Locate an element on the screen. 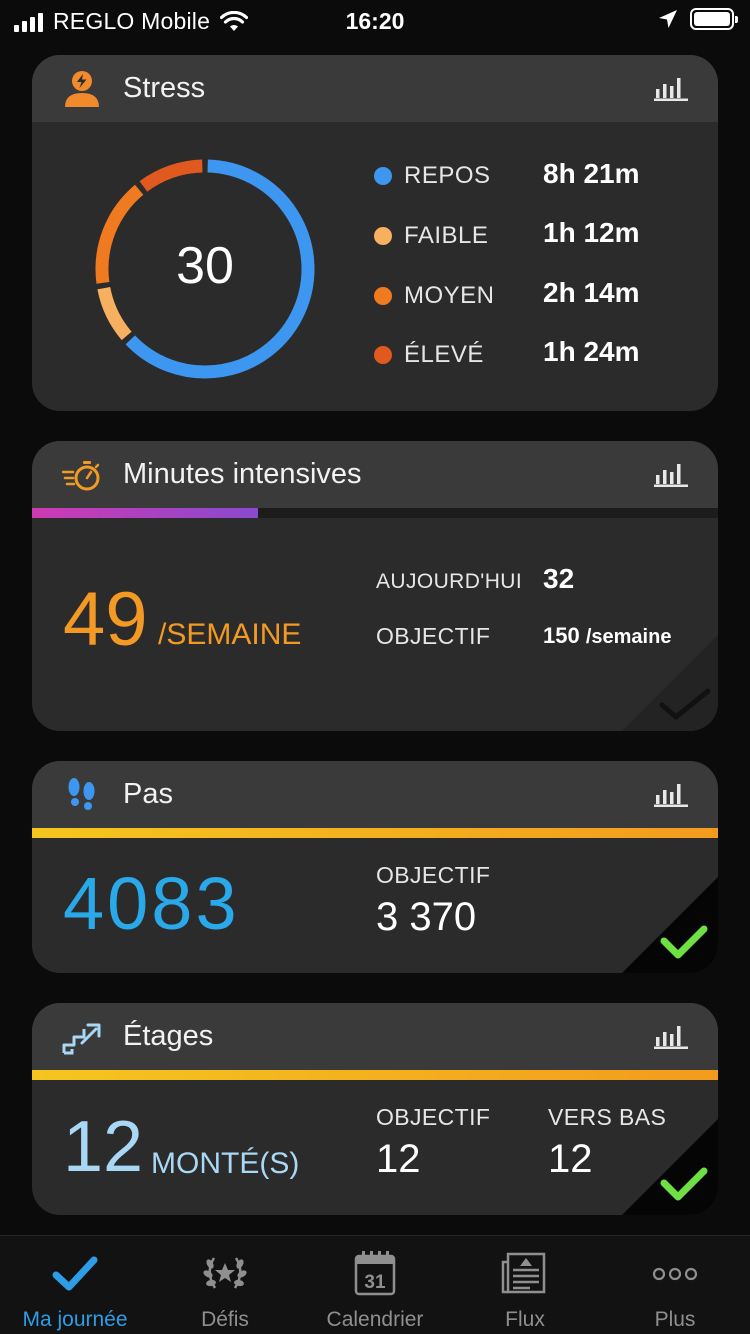  intensity-week-value: 49 is located at coordinates (105, 619).